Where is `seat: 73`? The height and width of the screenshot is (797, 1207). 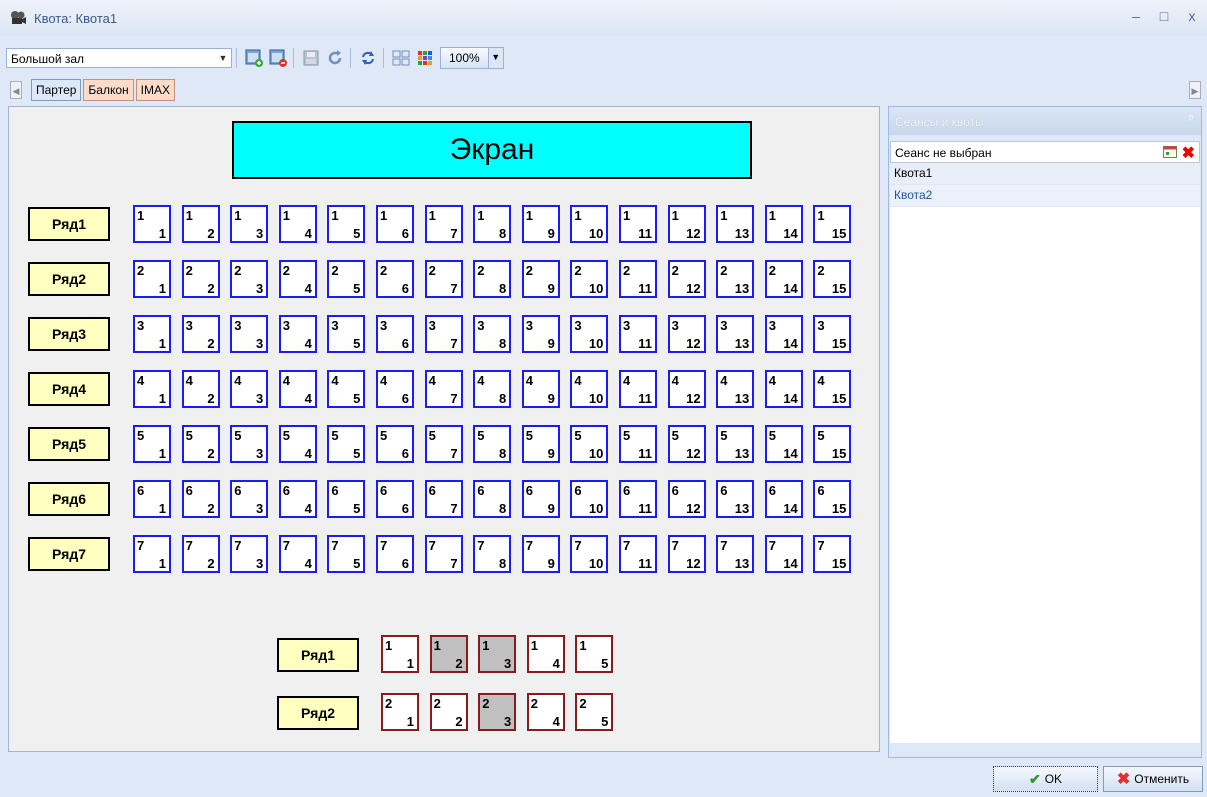
seat: 73 is located at coordinates (249, 554).